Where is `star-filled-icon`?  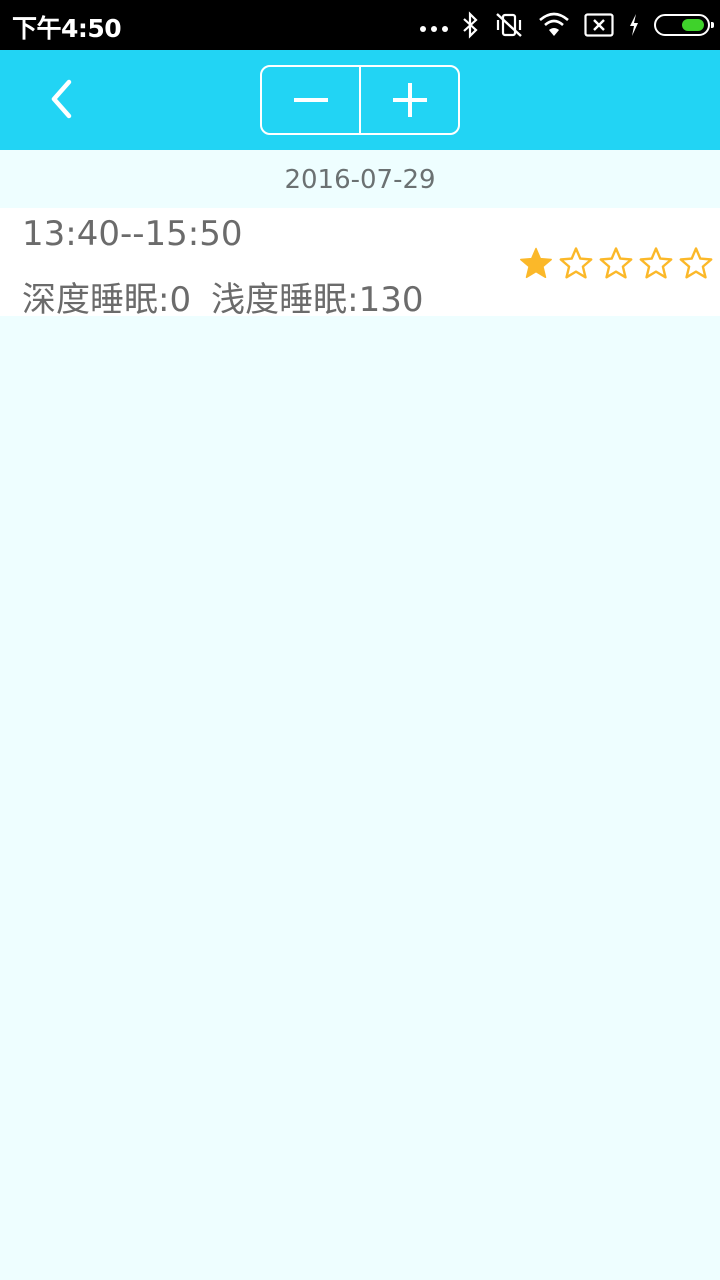
star-filled-icon is located at coordinates (536, 263).